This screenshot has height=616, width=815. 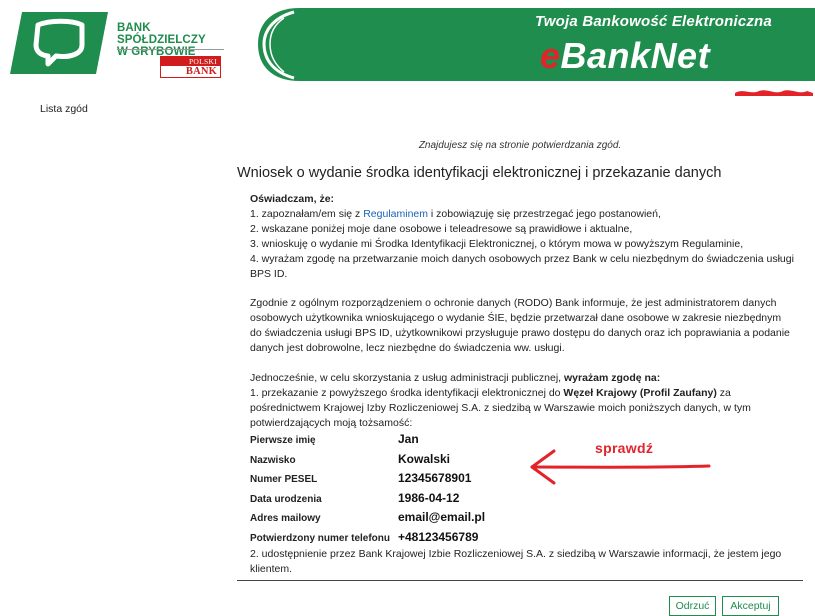 I want to click on polski-bank-top: POLSKI, so click(x=190, y=61).